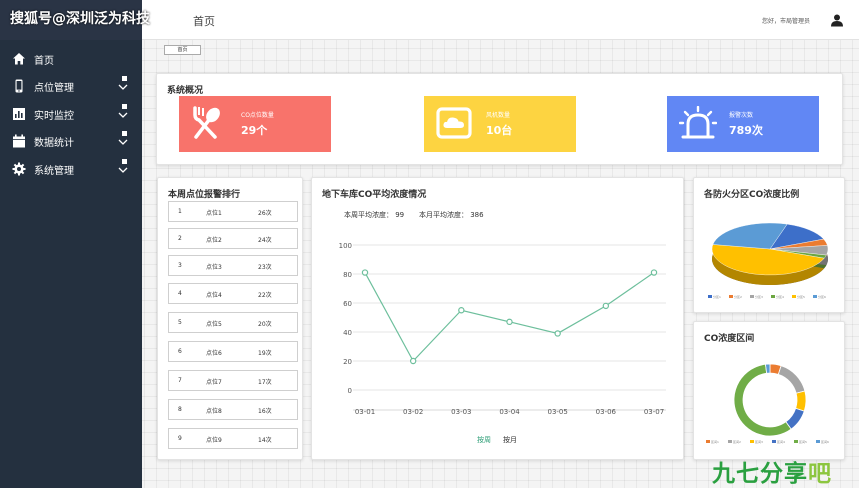 The image size is (859, 488). Describe the element at coordinates (54, 88) in the screenshot. I see `sidebar-item-label: 点位管理` at that location.